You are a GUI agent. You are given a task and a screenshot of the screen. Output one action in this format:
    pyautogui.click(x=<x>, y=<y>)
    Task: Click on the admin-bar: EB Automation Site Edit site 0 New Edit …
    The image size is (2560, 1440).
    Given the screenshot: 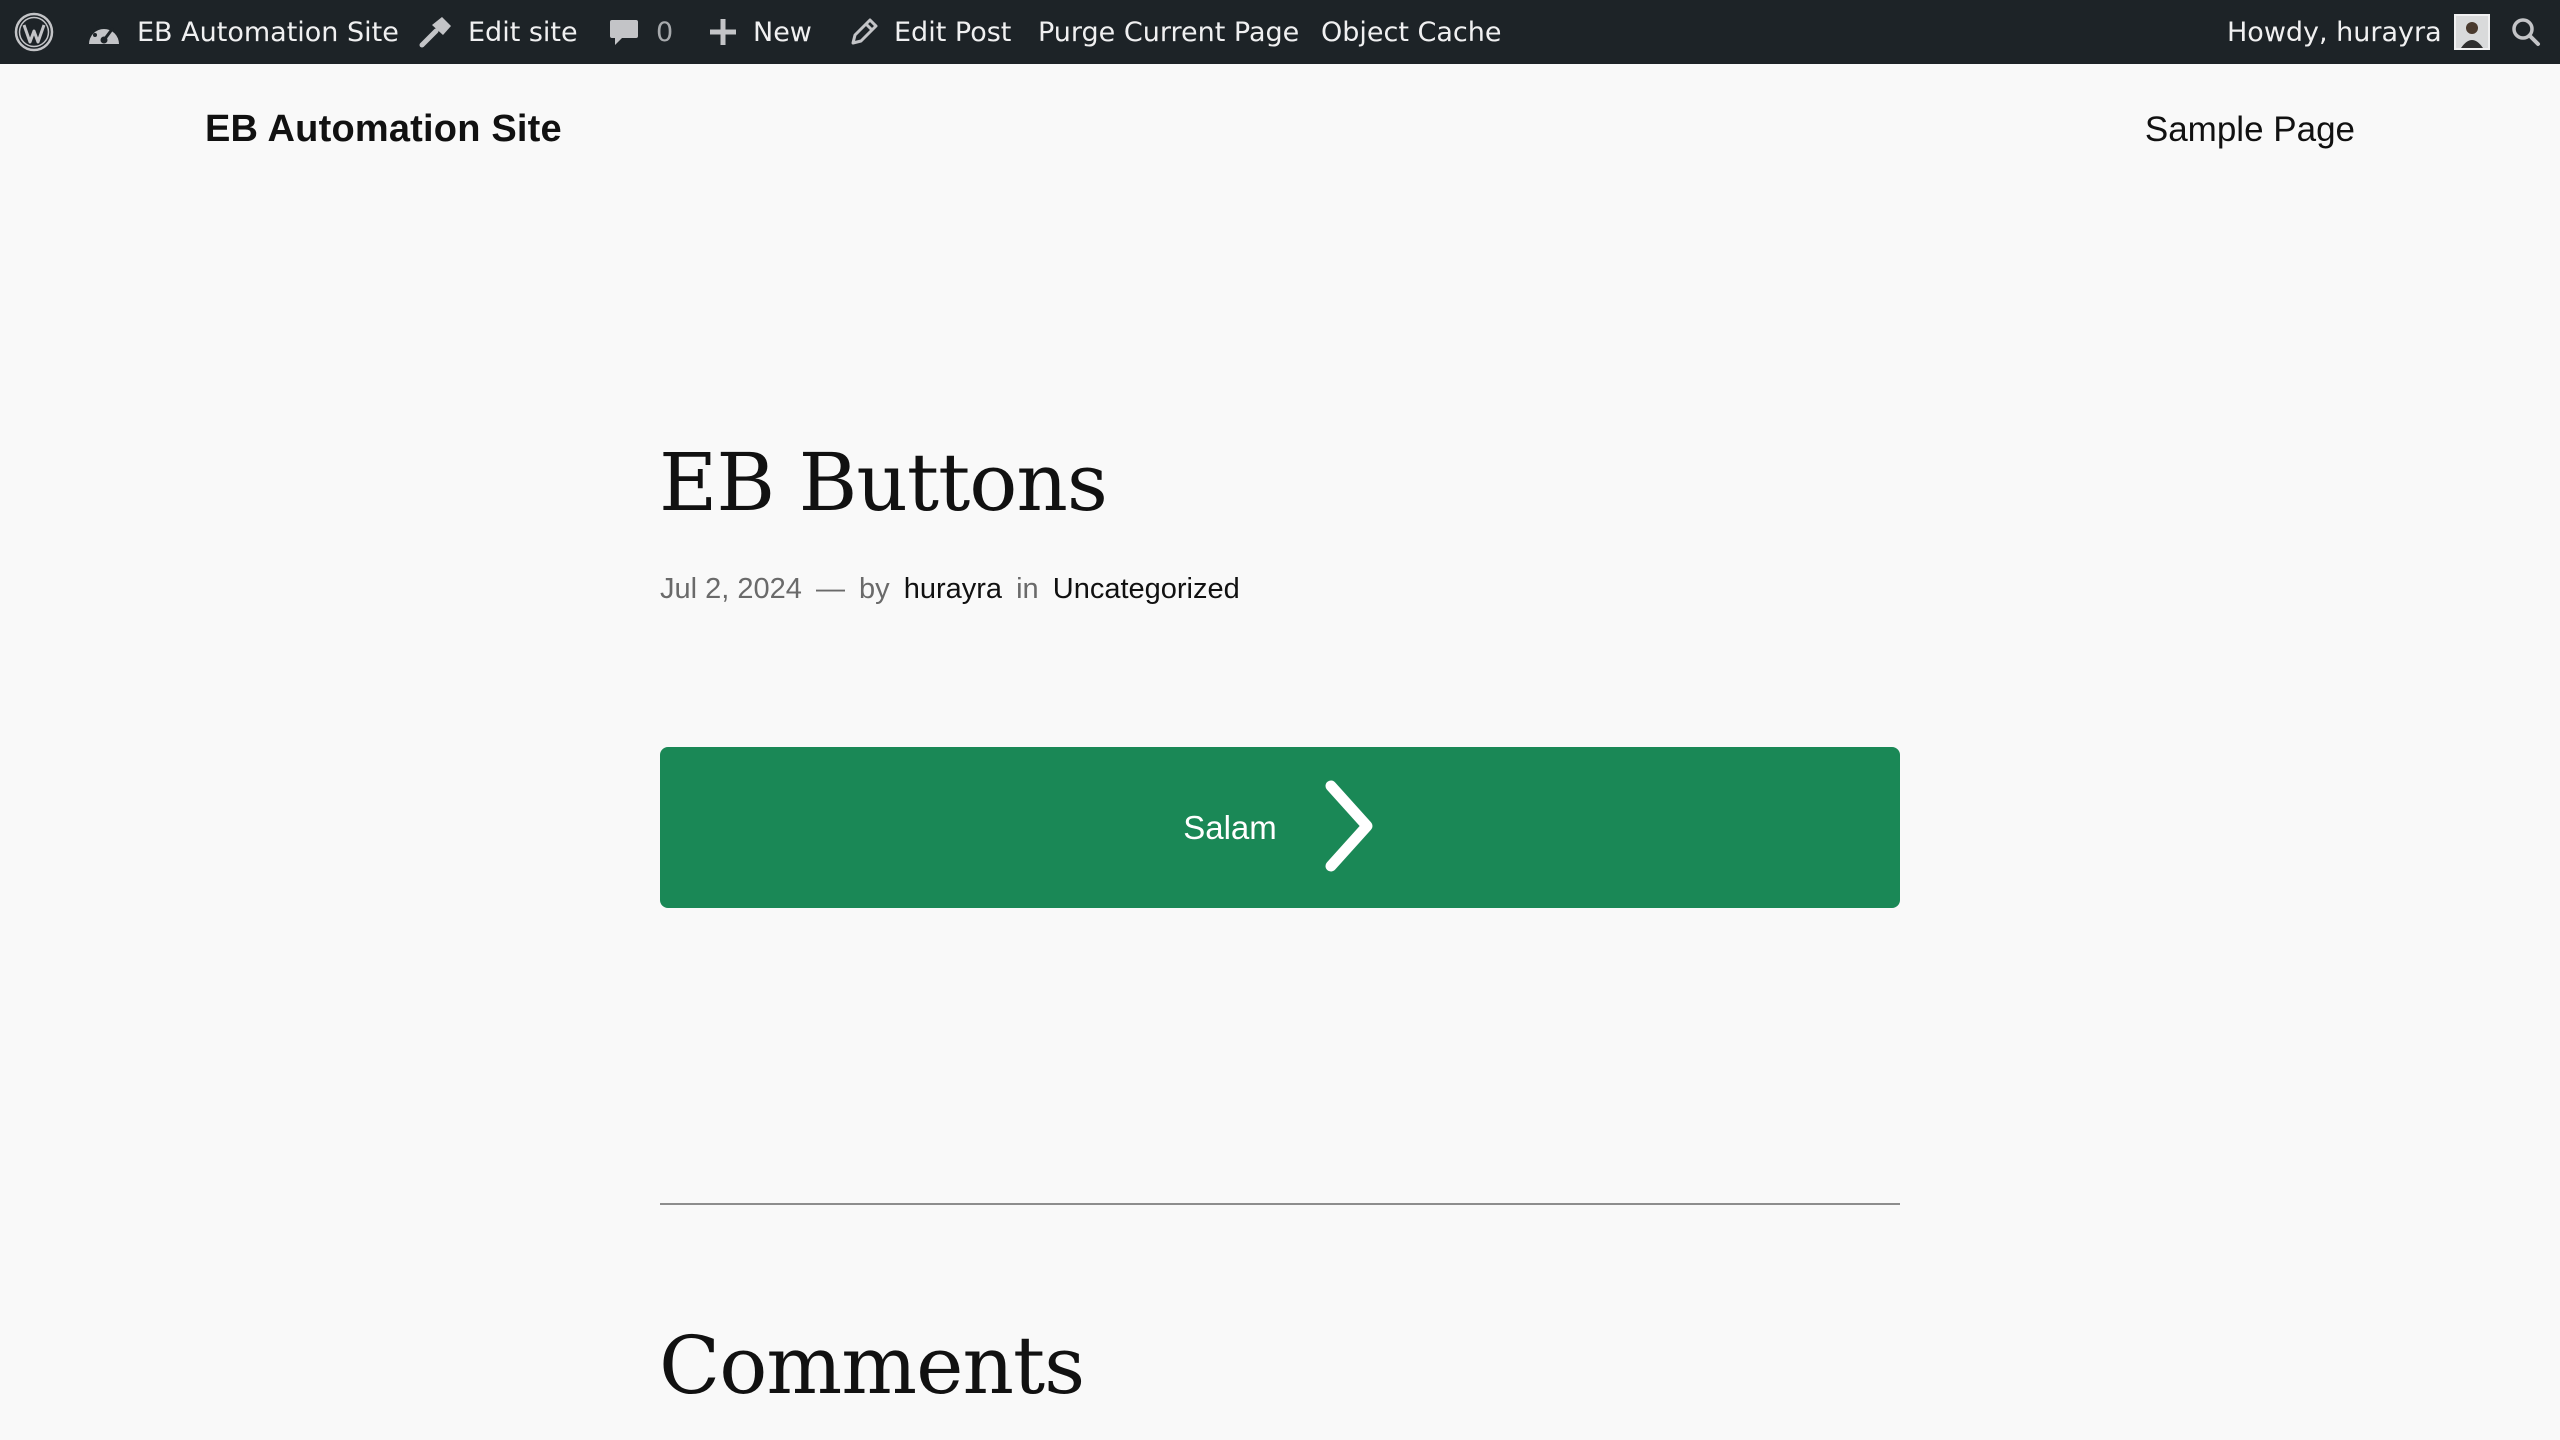 What is the action you would take?
    pyautogui.click(x=1280, y=32)
    